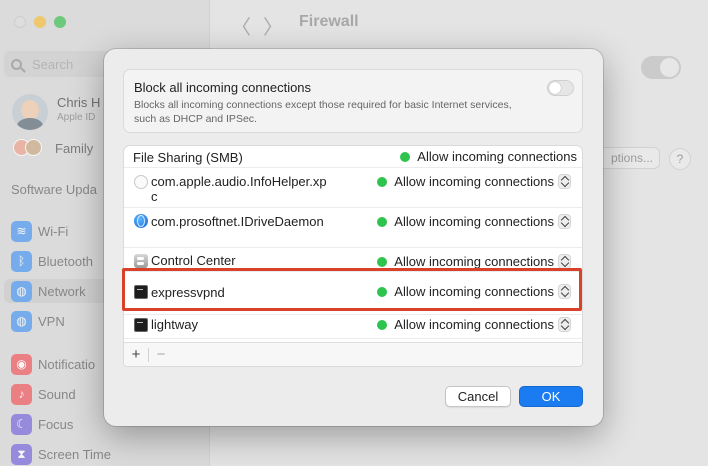 The width and height of the screenshot is (708, 466). I want to click on app-row: expressvpnd Allow incoming connections, so click(353, 293).